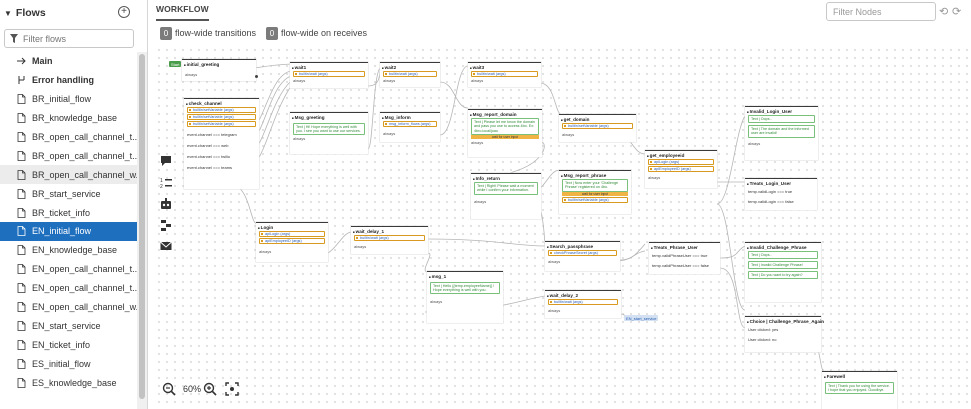 The width and height of the screenshot is (971, 409). I want to click on zoom-out-icon, so click(169, 389).